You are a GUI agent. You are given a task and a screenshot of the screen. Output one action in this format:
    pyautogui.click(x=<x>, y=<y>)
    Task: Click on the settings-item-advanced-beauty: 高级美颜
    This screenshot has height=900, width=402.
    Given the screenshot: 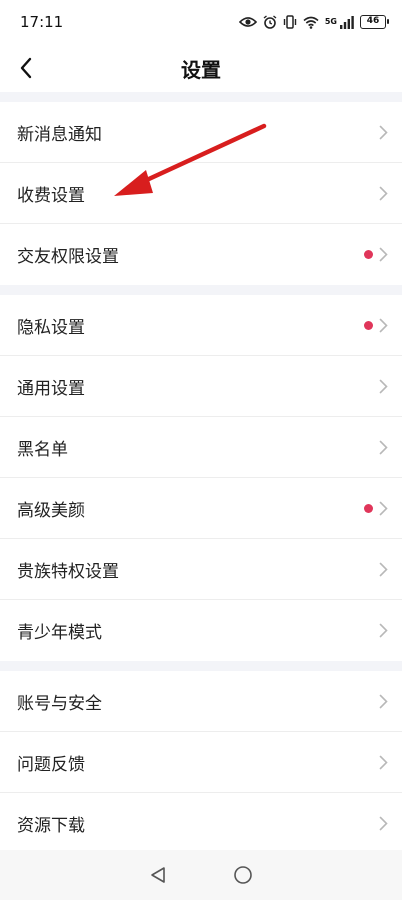 What is the action you would take?
    pyautogui.click(x=201, y=508)
    